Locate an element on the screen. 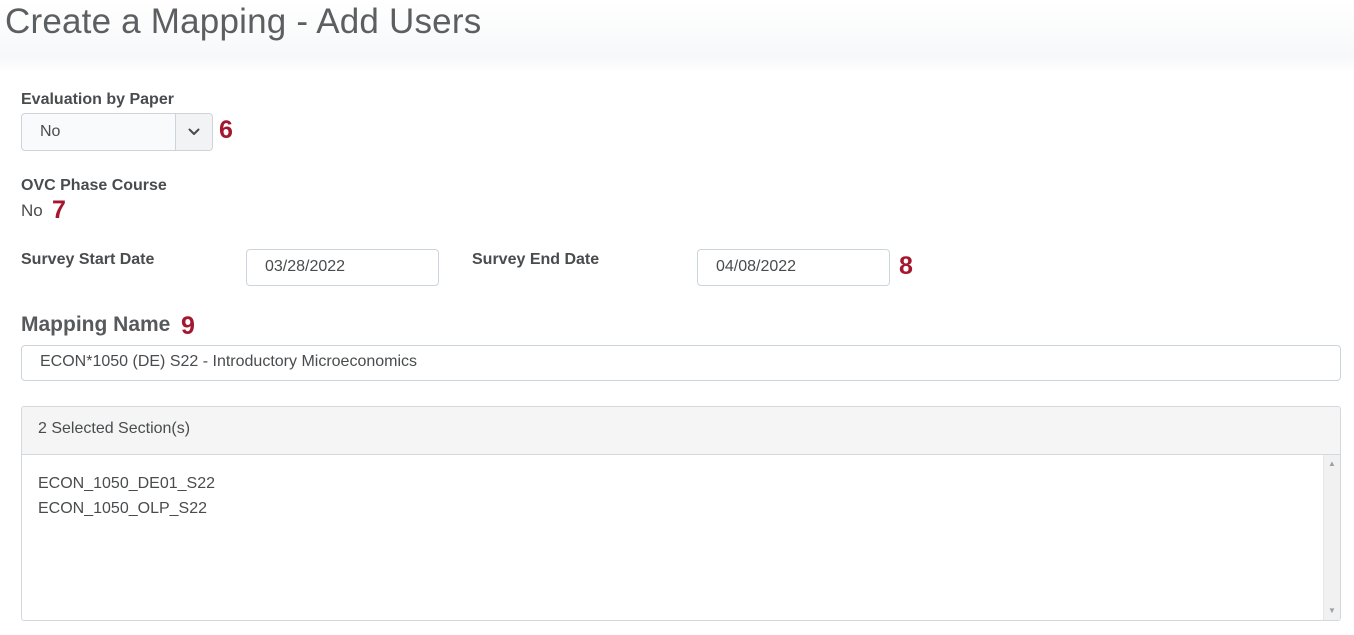  survey-start-date-input: 03/28/2022 is located at coordinates (342, 267).